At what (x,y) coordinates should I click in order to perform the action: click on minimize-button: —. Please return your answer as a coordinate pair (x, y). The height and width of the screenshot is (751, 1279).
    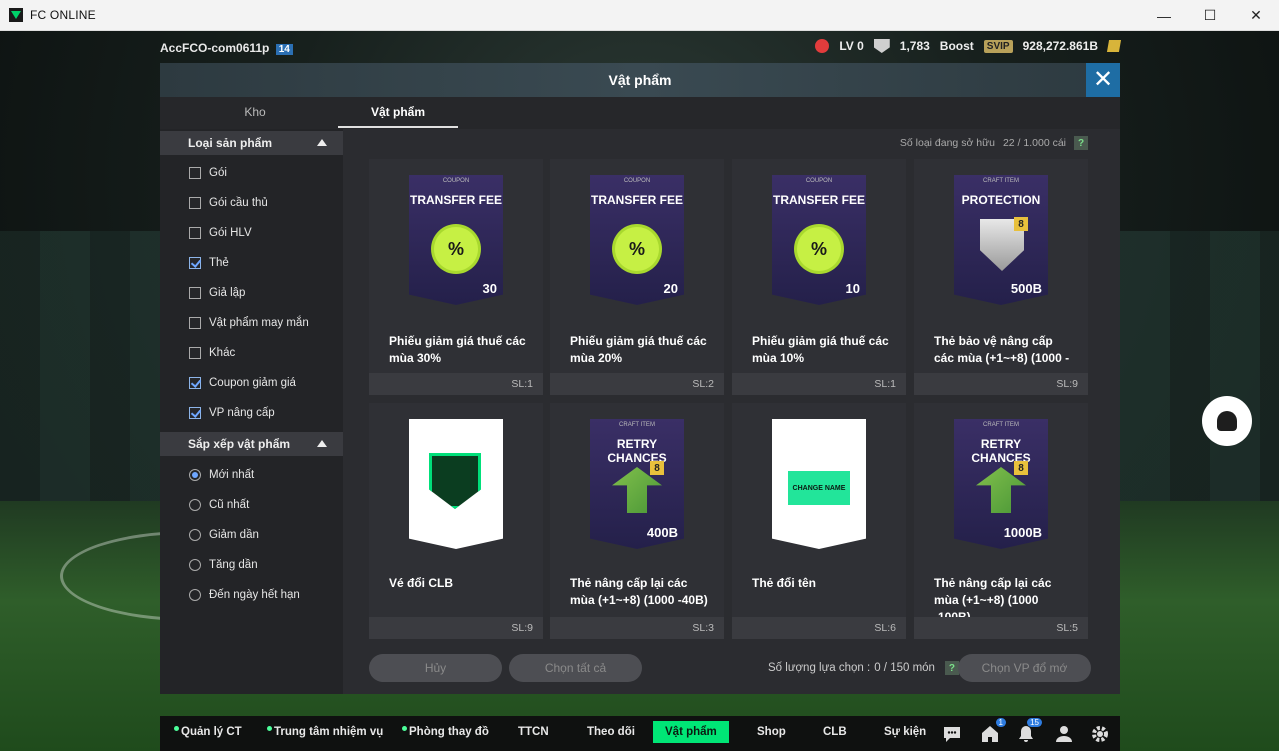
    Looking at the image, I should click on (1164, 15).